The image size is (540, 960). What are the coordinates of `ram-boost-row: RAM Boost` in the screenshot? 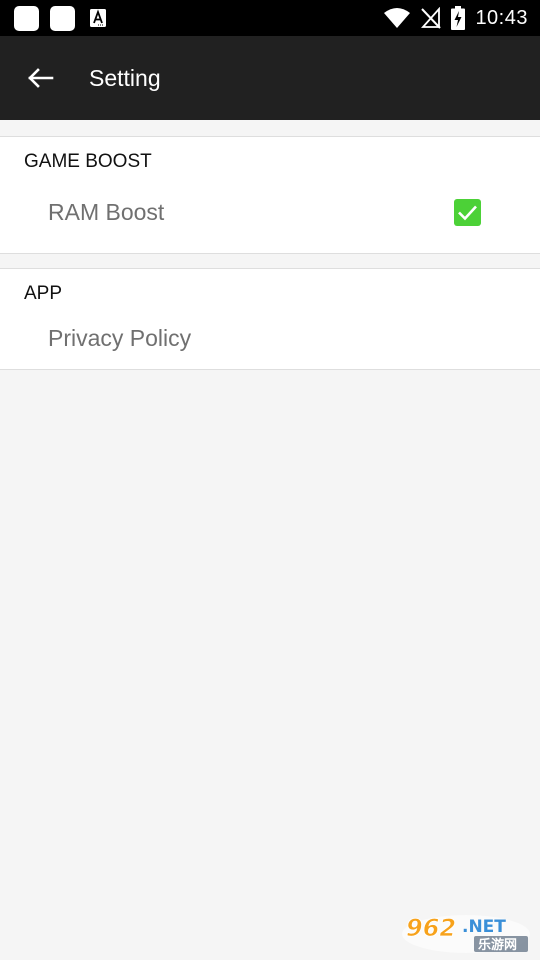 It's located at (270, 213).